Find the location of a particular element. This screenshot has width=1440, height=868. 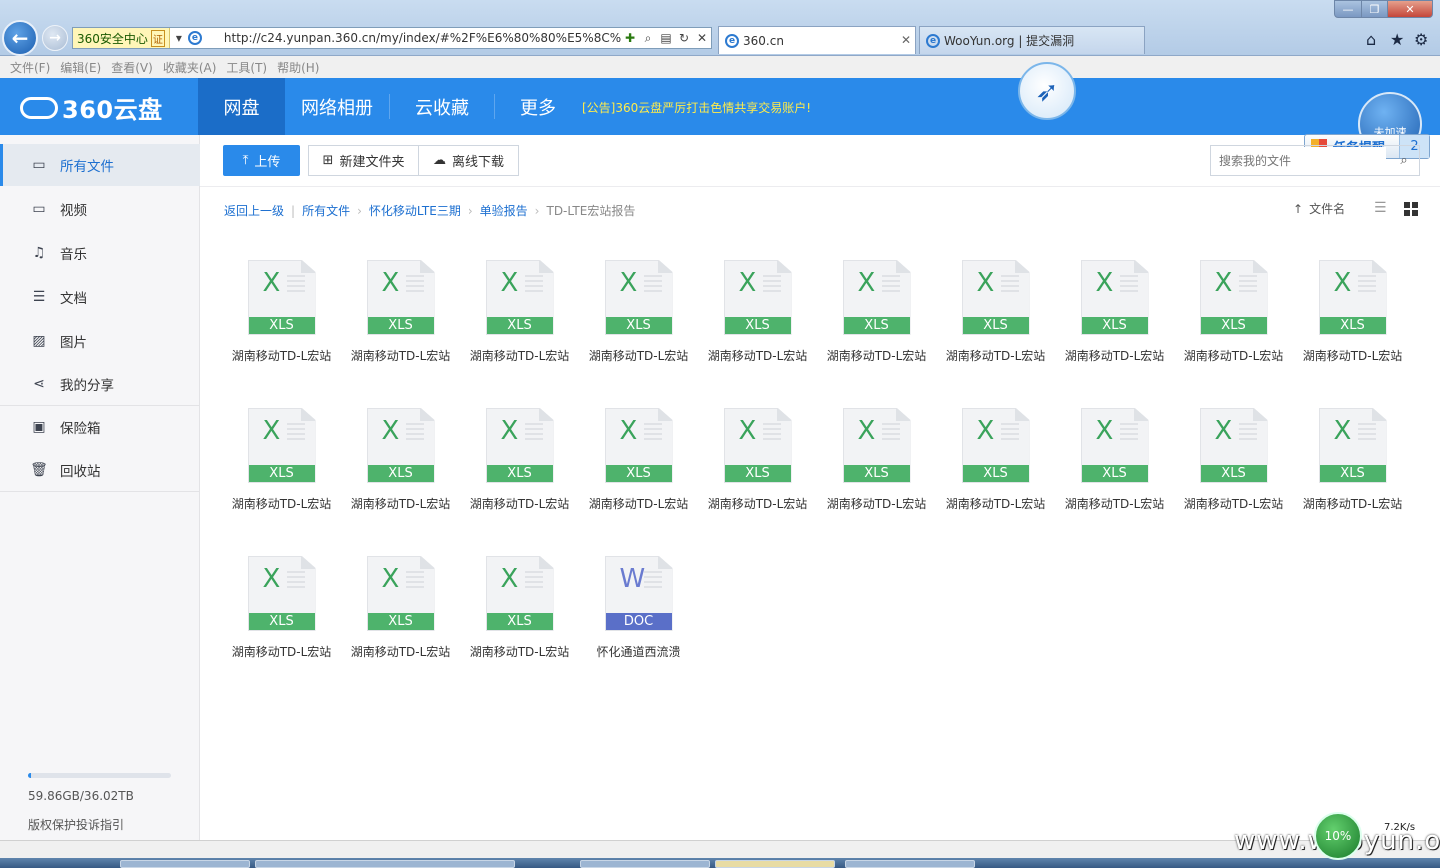

nav-netdisk: 网盘 is located at coordinates (241, 106).